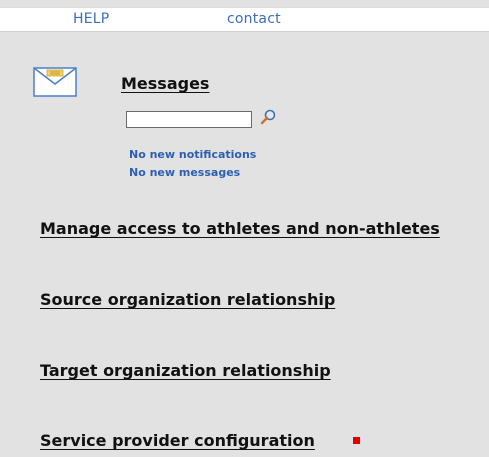 The width and height of the screenshot is (489, 457). I want to click on messages-link: Messages, so click(165, 83).